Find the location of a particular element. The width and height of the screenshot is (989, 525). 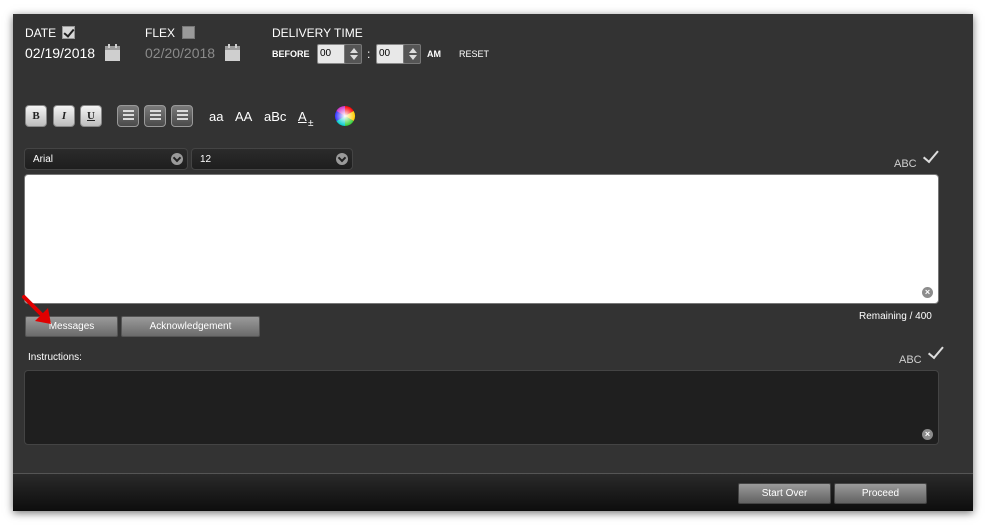

font-family-value: Arial is located at coordinates (43, 159).